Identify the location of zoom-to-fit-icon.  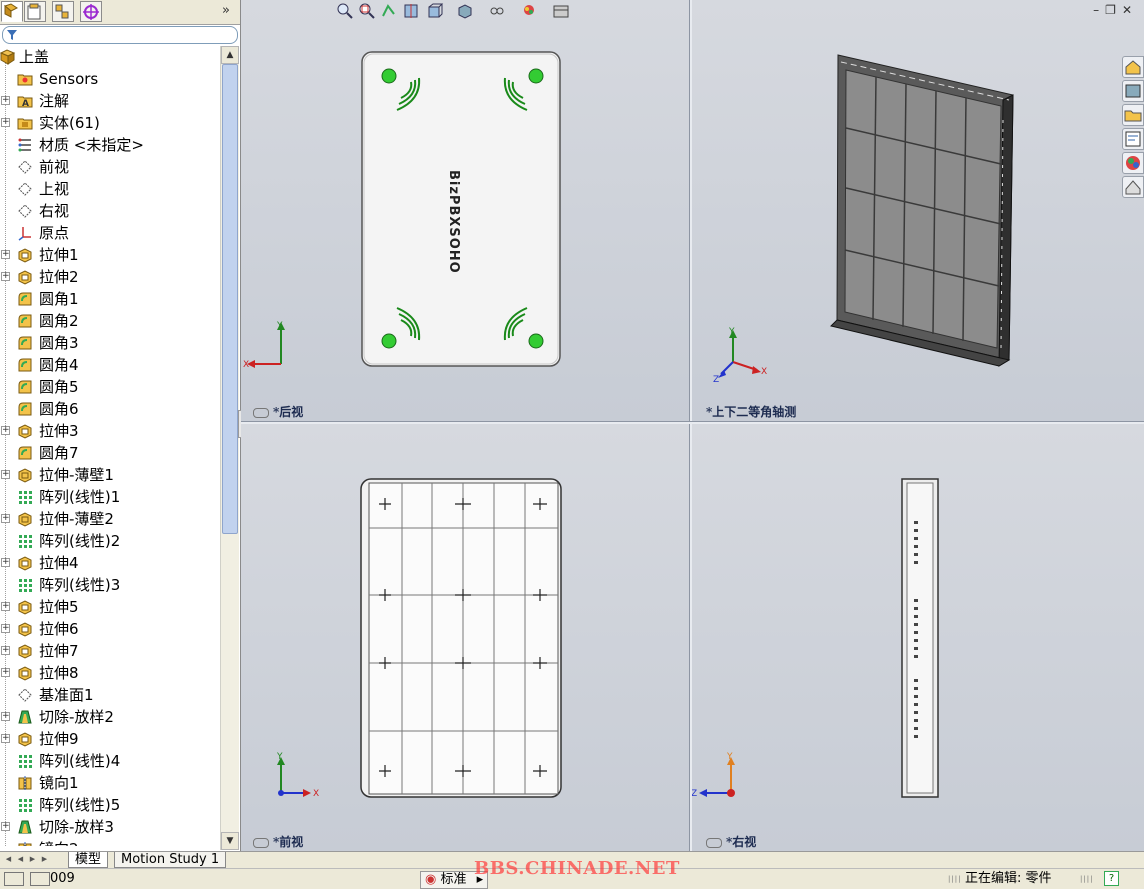
(345, 11).